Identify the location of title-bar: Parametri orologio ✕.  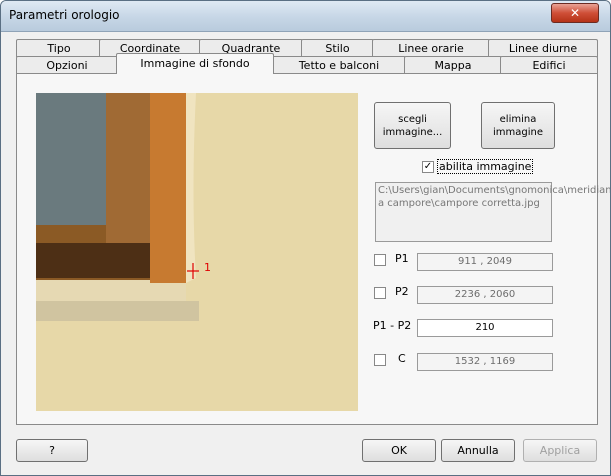
(305, 16).